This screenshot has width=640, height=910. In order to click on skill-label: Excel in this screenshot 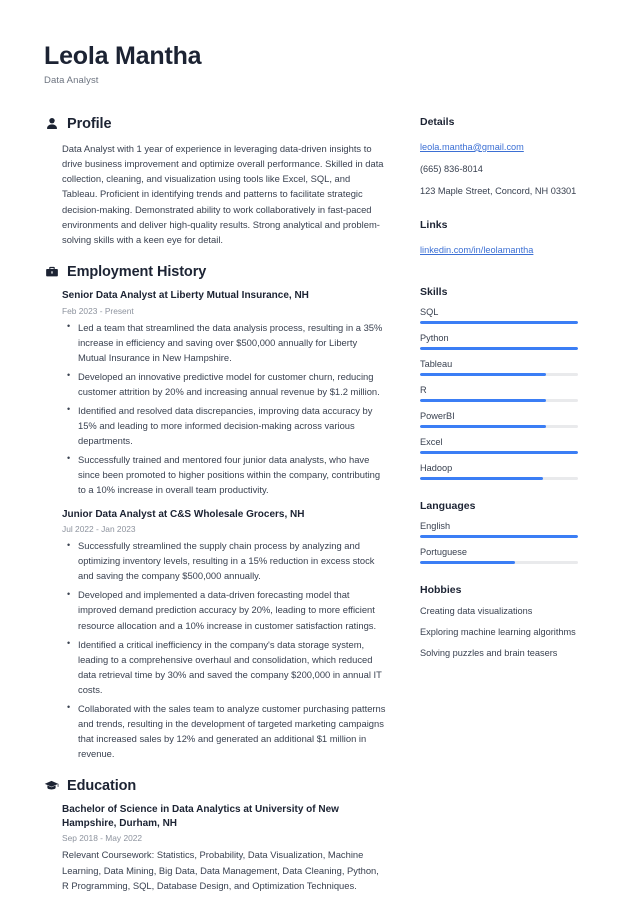, I will do `click(431, 441)`.